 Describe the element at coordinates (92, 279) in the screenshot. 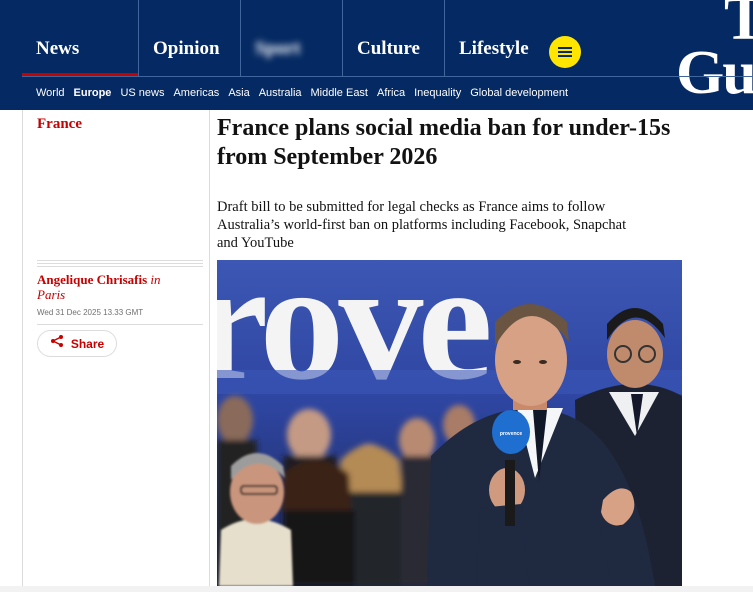

I see `author-link: Angelique Chrisafis` at that location.